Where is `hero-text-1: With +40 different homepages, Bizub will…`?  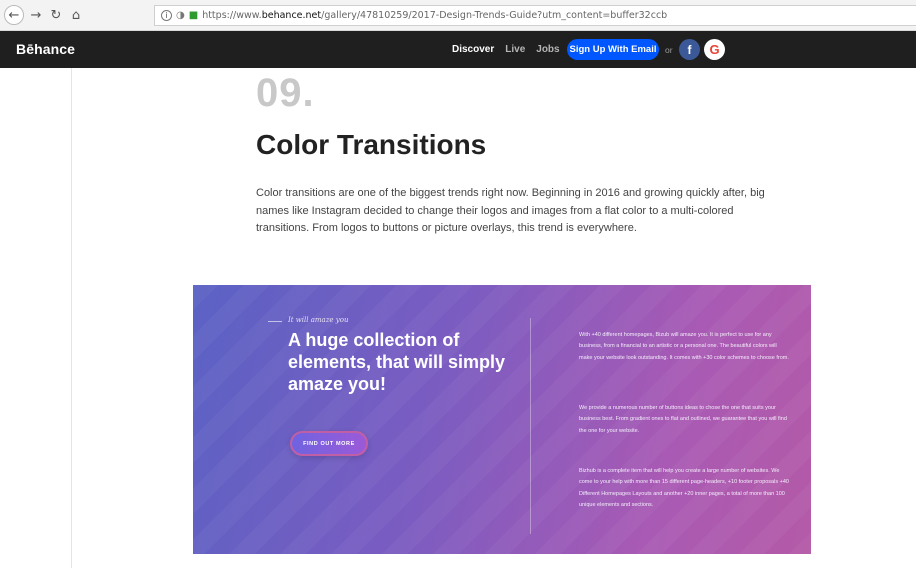
hero-text-1: With +40 different homepages, Bizub will… is located at coordinates (684, 346).